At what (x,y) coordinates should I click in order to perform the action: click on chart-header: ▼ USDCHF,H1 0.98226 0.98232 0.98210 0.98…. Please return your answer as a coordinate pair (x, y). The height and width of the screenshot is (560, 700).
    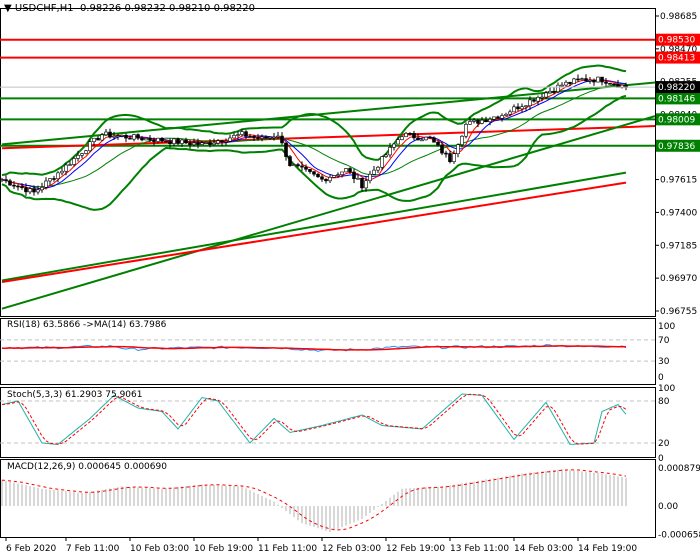
    Looking at the image, I should click on (129, 8).